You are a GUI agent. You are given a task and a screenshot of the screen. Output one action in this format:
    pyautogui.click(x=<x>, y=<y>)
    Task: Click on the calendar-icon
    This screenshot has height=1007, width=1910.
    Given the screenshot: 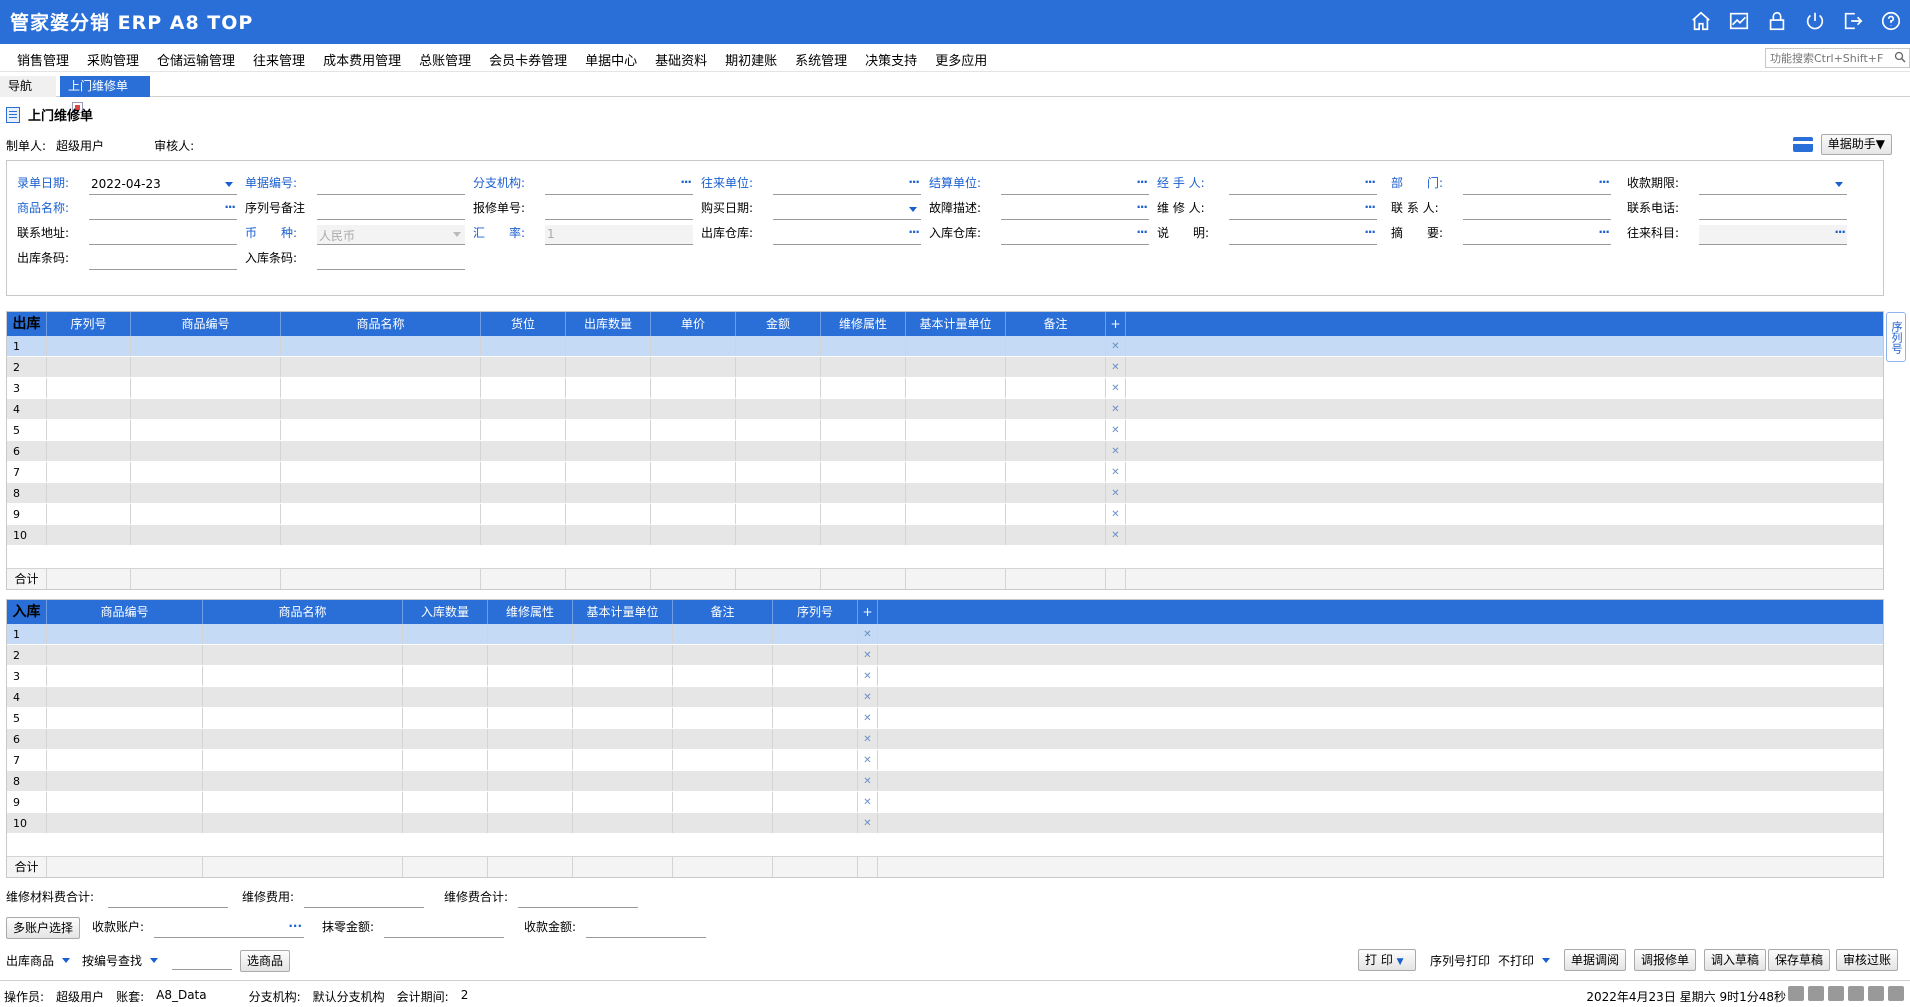 What is the action you would take?
    pyautogui.click(x=1836, y=993)
    